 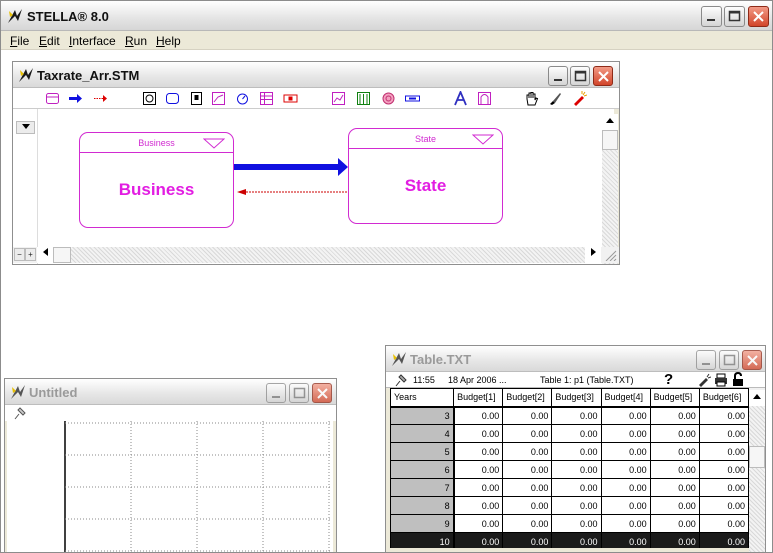 What do you see at coordinates (711, 16) in the screenshot?
I see `app-minimize-button` at bounding box center [711, 16].